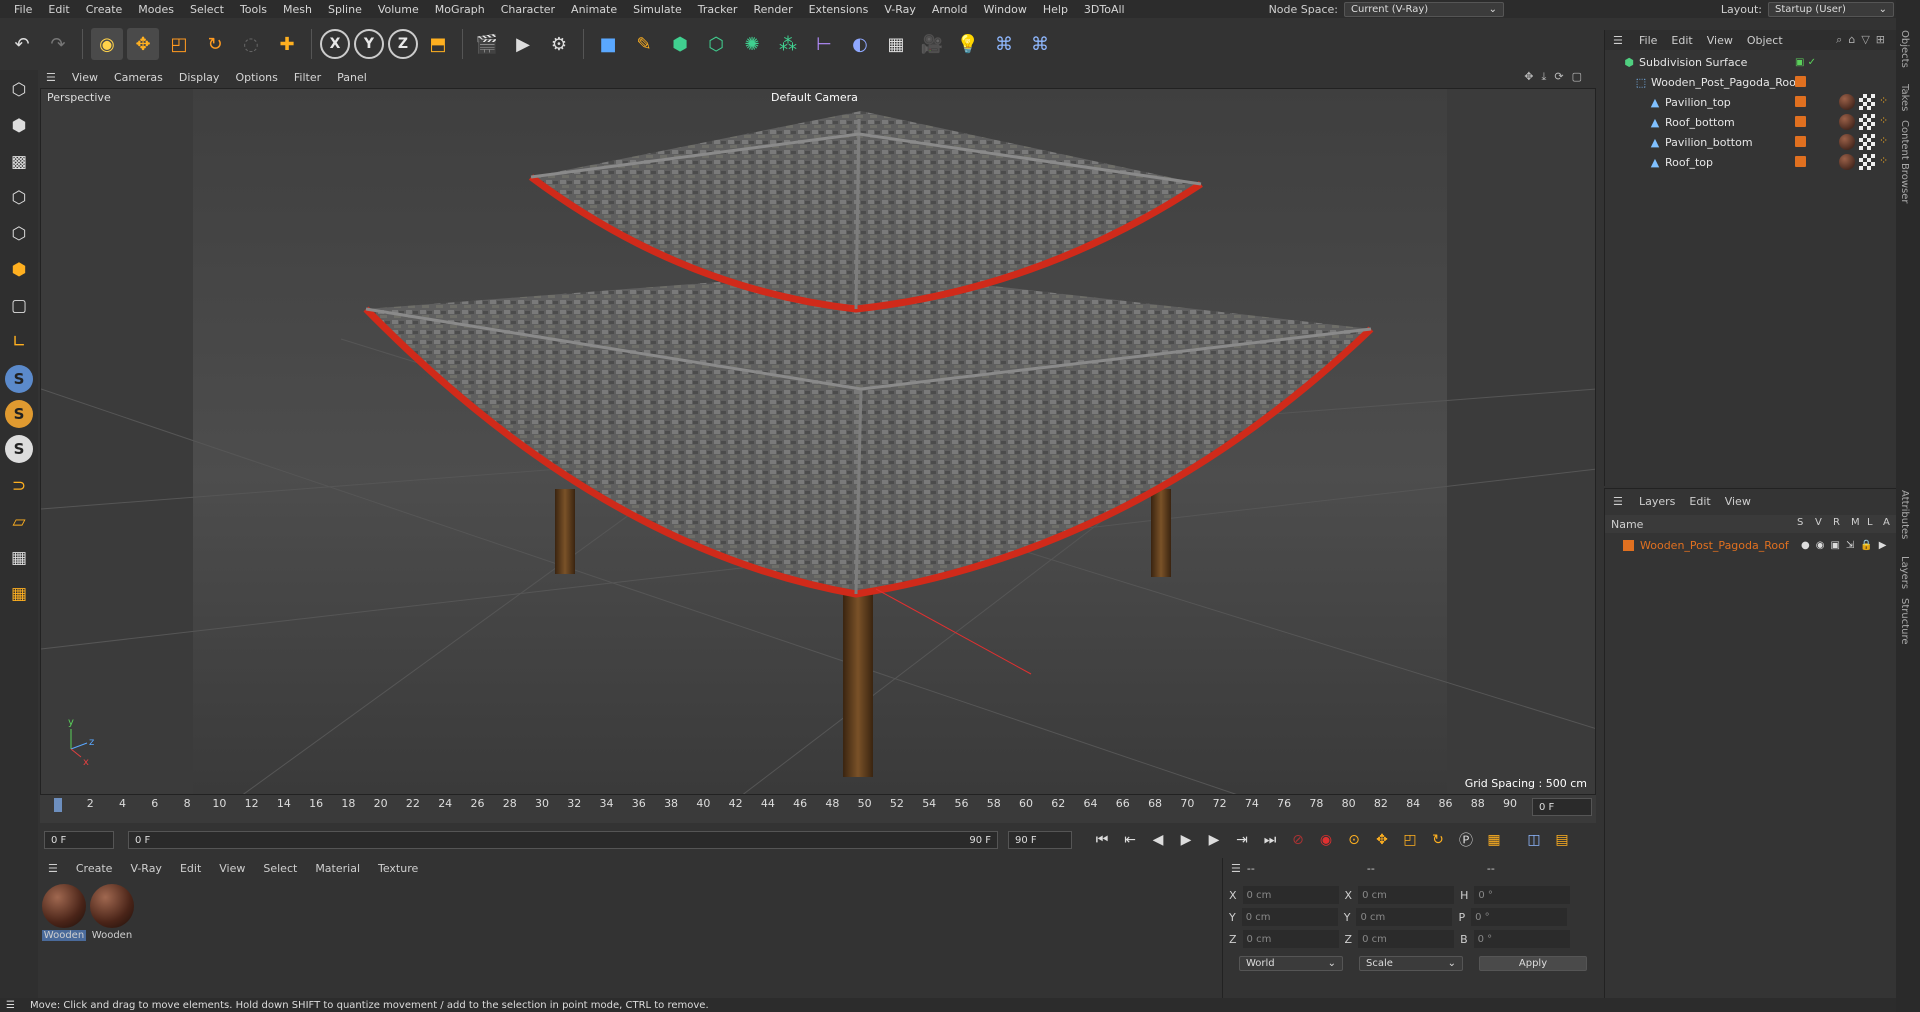 The width and height of the screenshot is (1920, 1012). Describe the element at coordinates (487, 44) in the screenshot. I see `render-region-icon: 🎬` at that location.